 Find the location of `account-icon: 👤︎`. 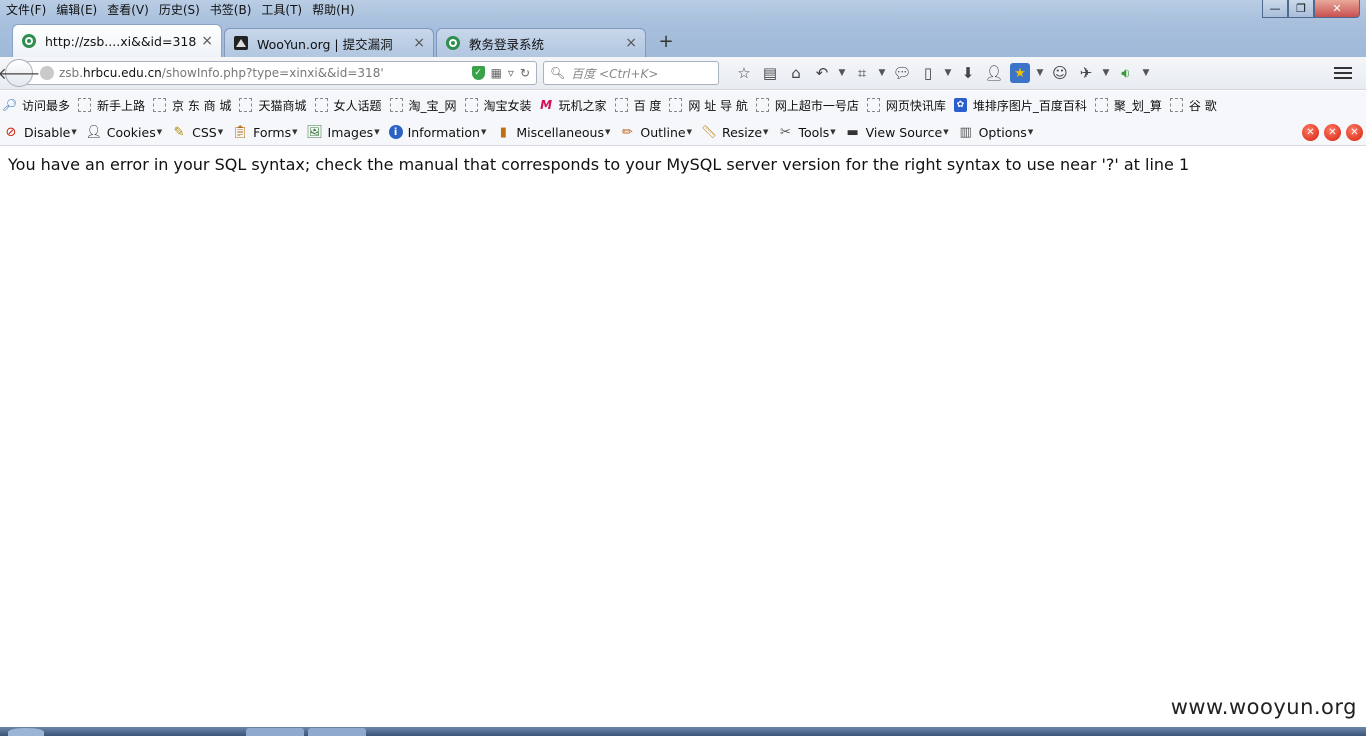

account-icon: 👤︎ is located at coordinates (994, 73).